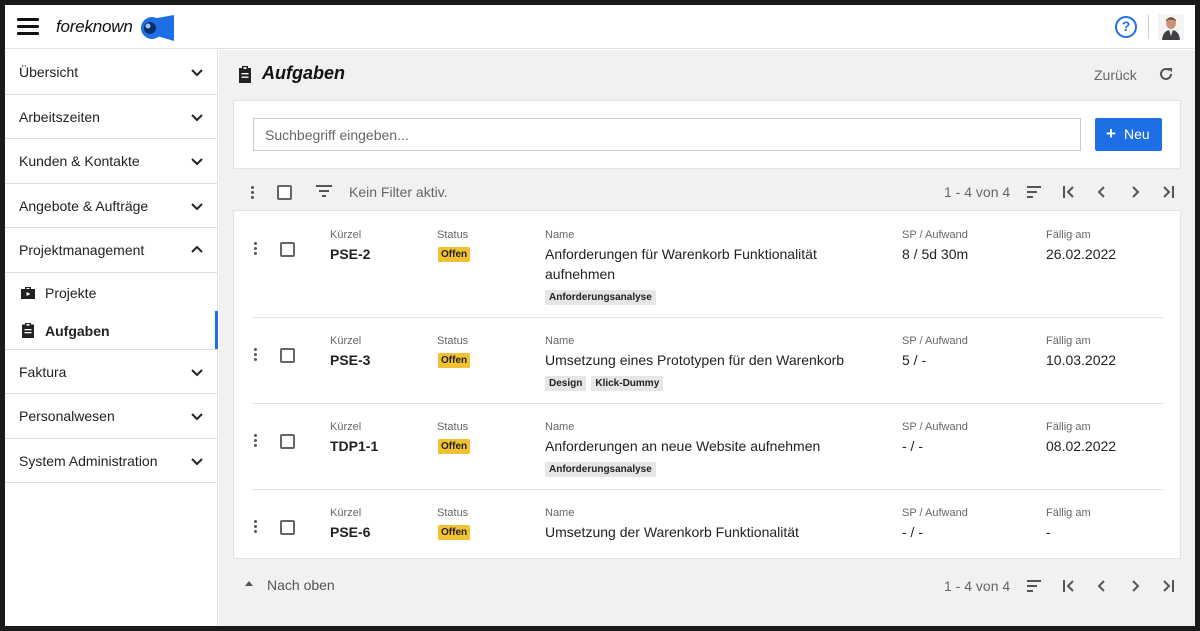  I want to click on task-due-date: 26.02.2022, so click(1081, 254).